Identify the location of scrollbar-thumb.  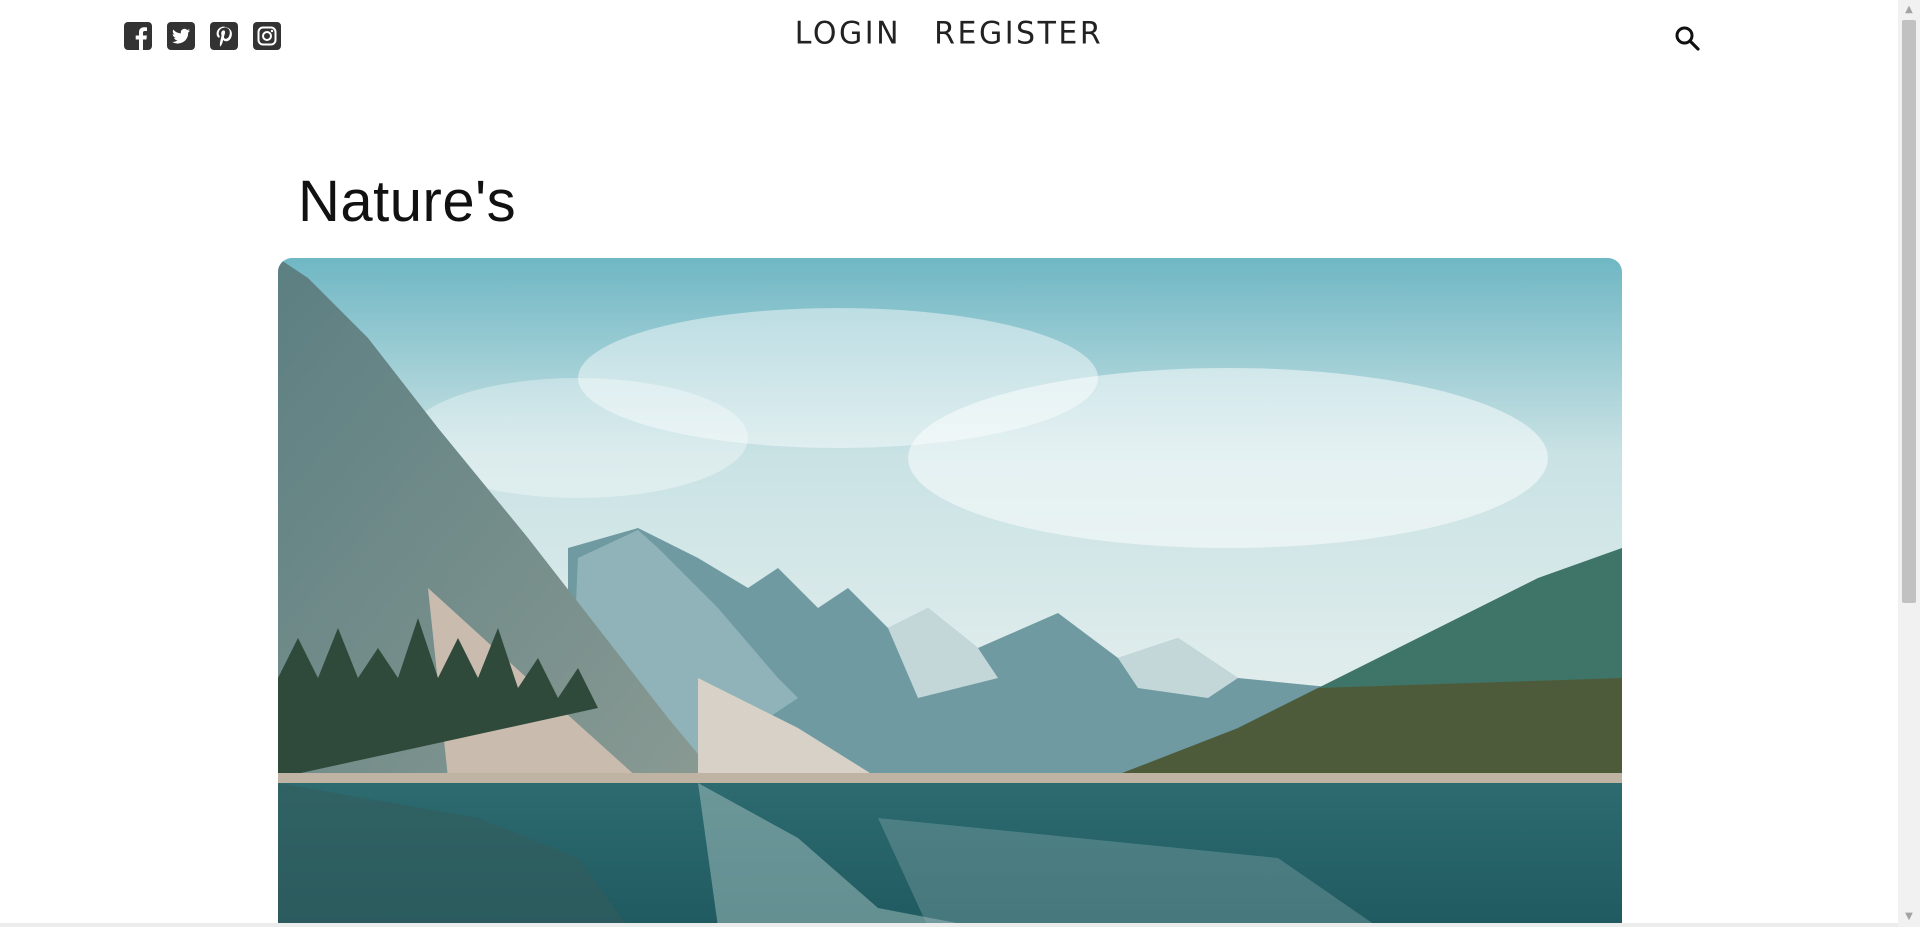
(1909, 311).